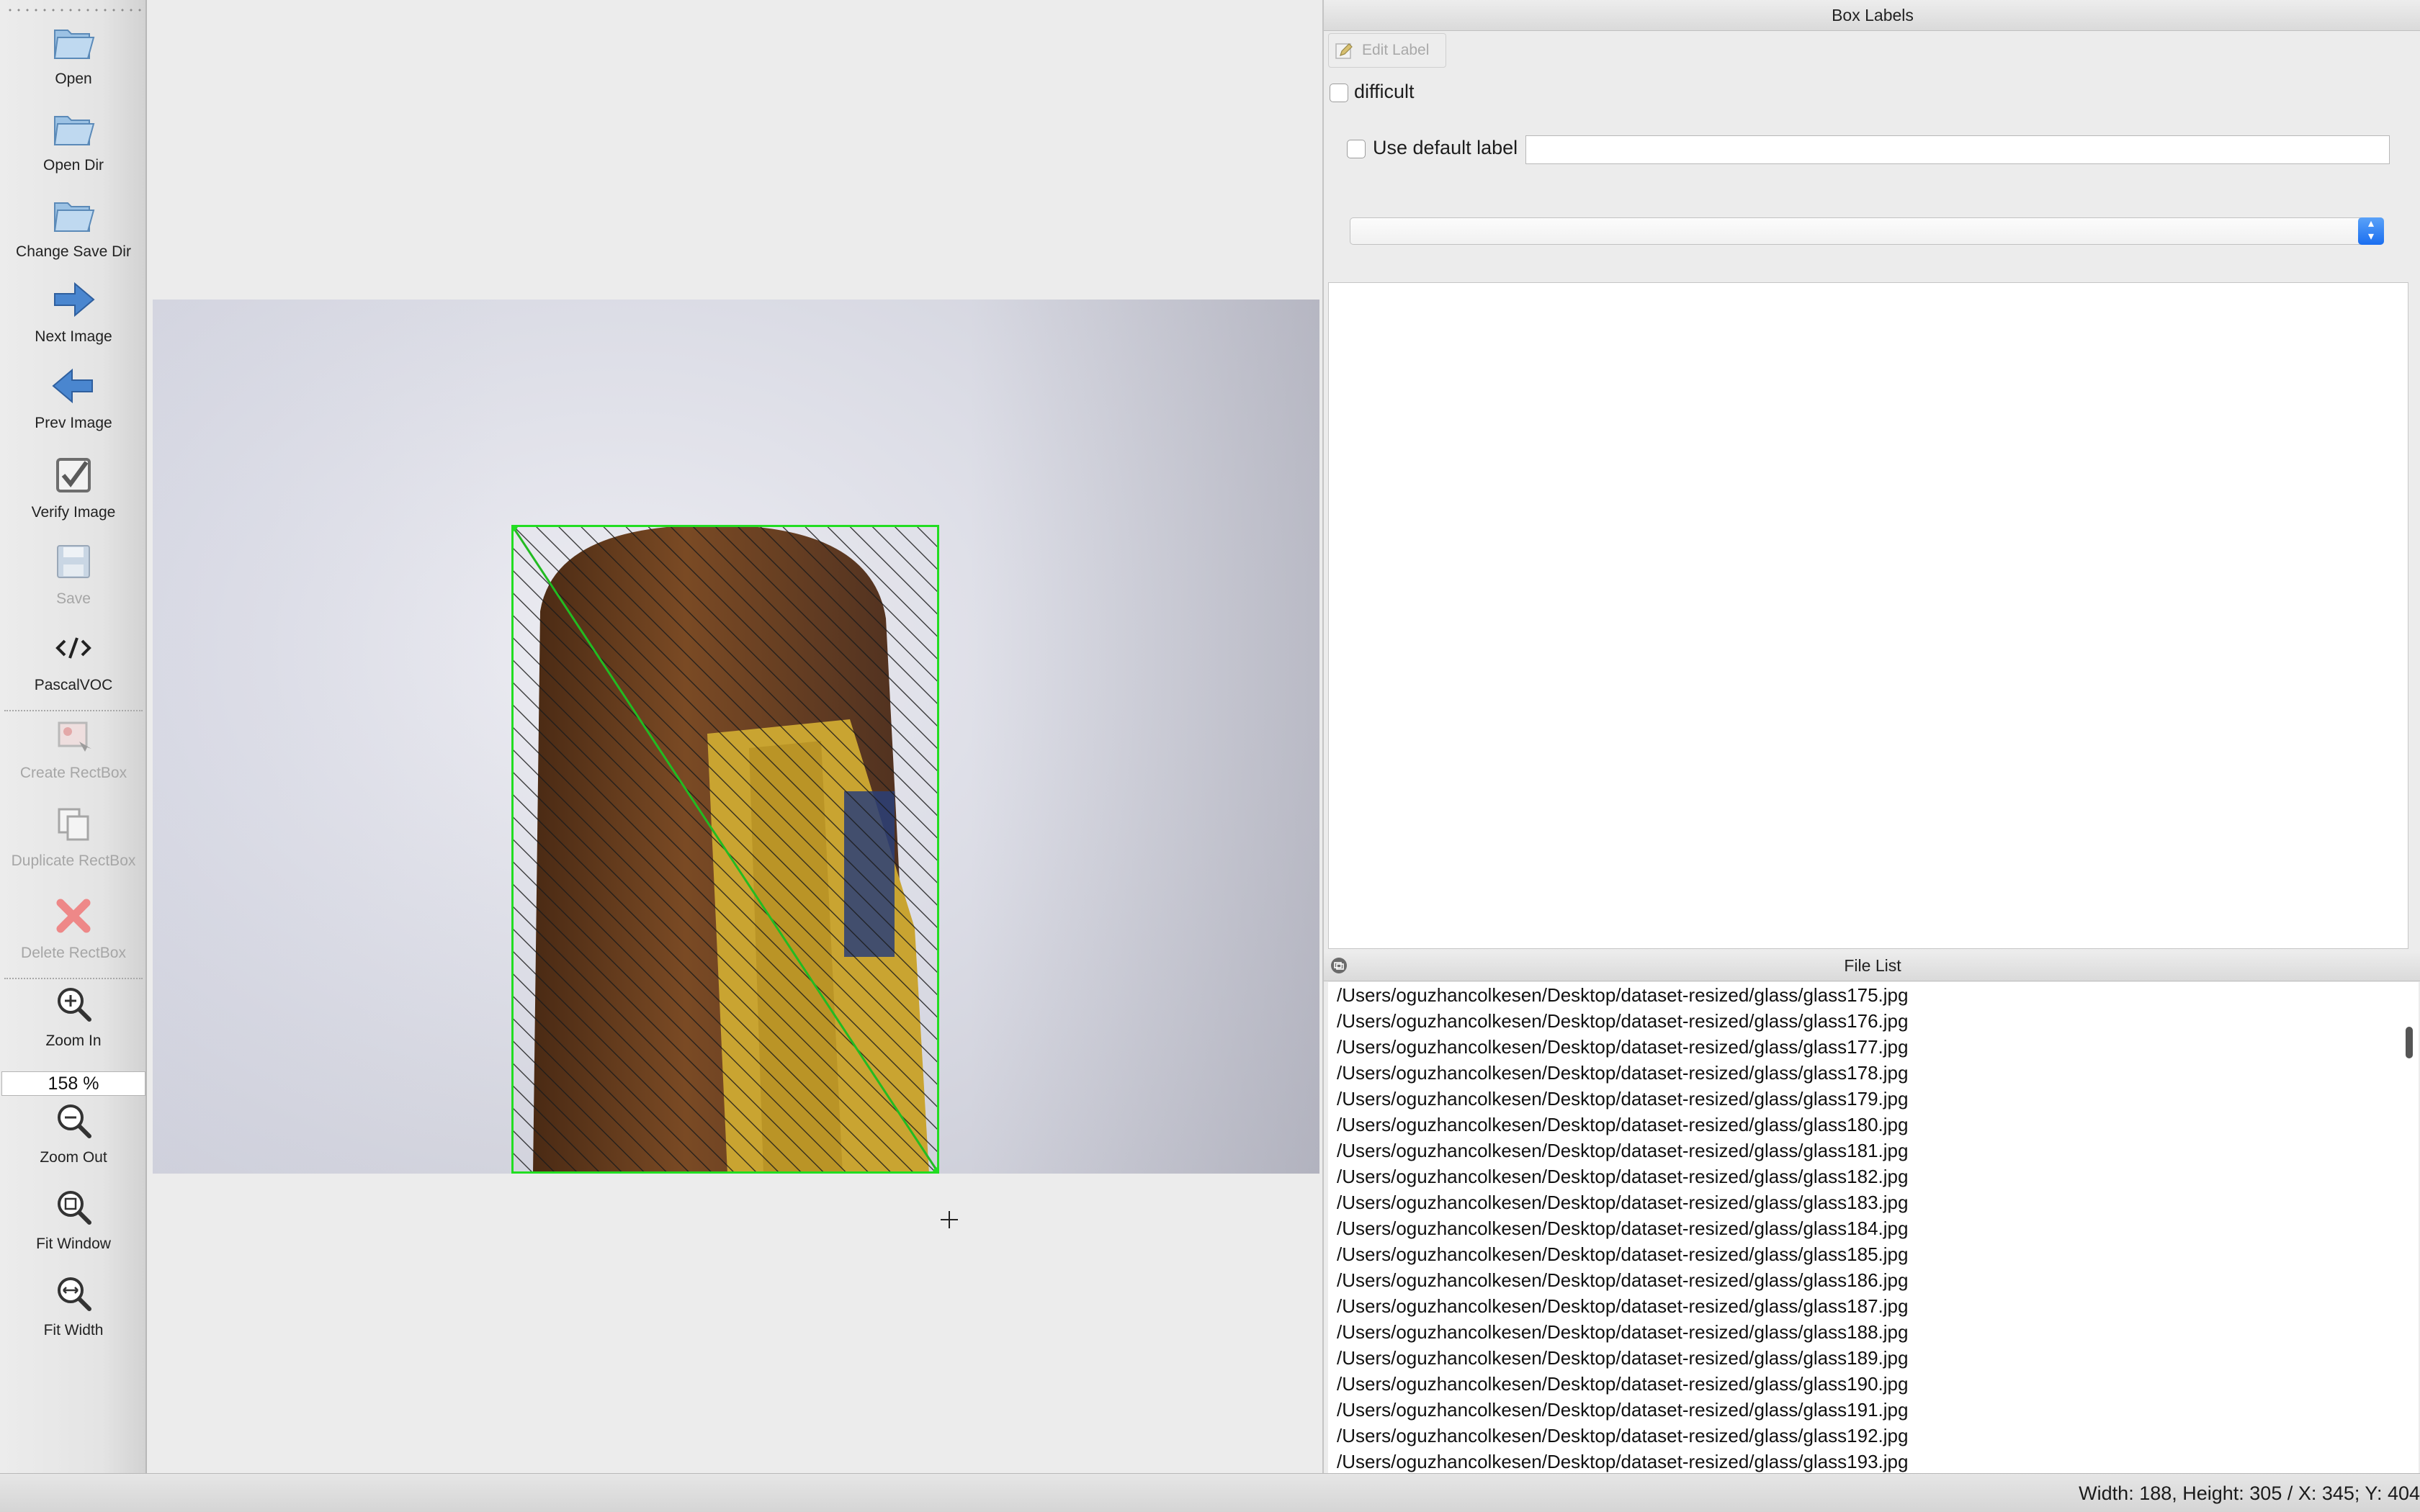 This screenshot has width=2420, height=1512. I want to click on change-save-dir-label: Change Save Dir, so click(73, 251).